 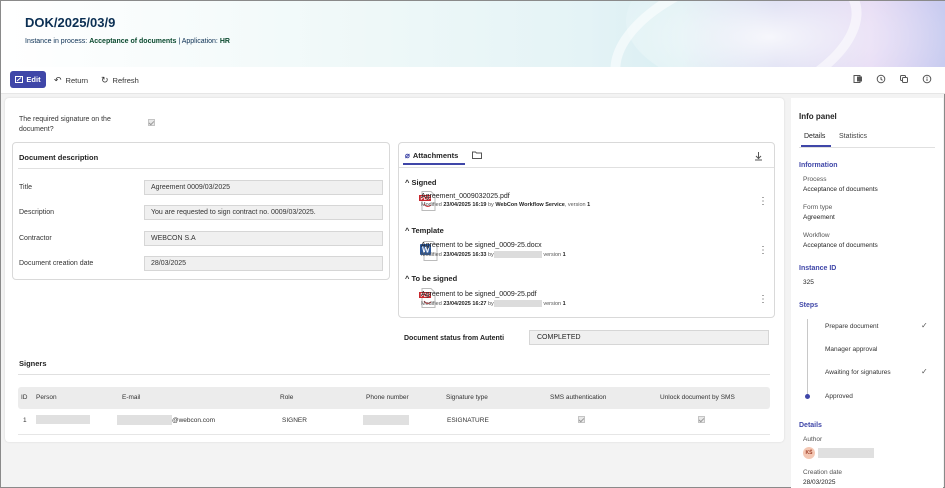 I want to click on redacted-phone, so click(x=386, y=420).